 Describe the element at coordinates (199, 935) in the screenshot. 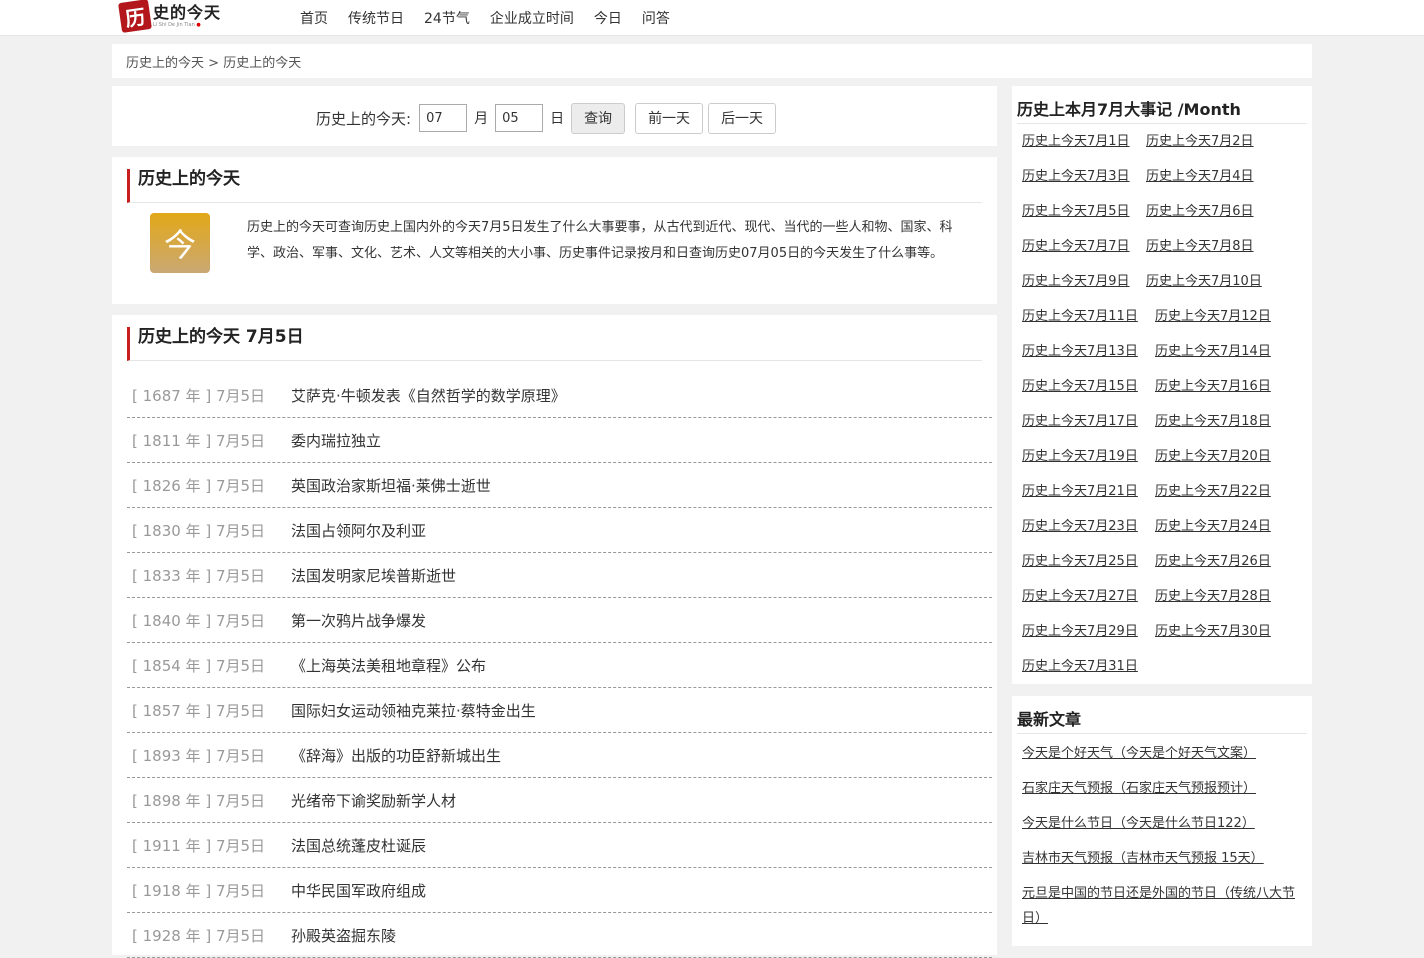

I see `event-date: [ 1928 年 ] 7月5日` at that location.